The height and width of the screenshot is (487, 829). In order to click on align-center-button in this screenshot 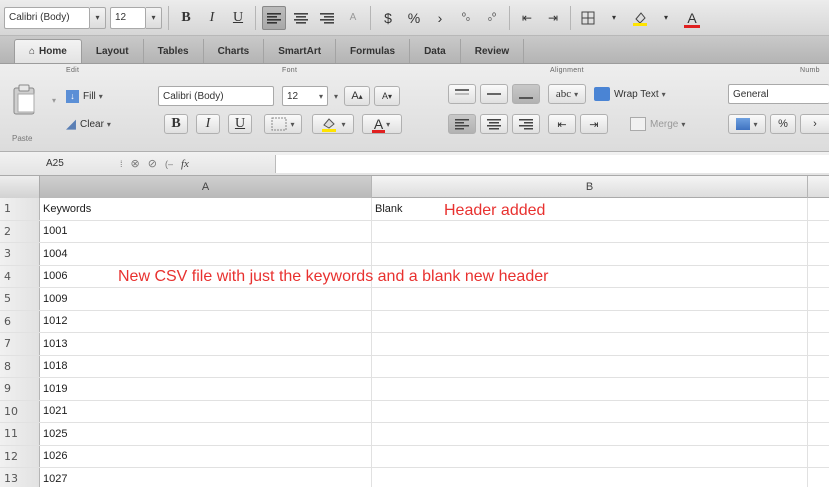, I will do `click(301, 18)`.